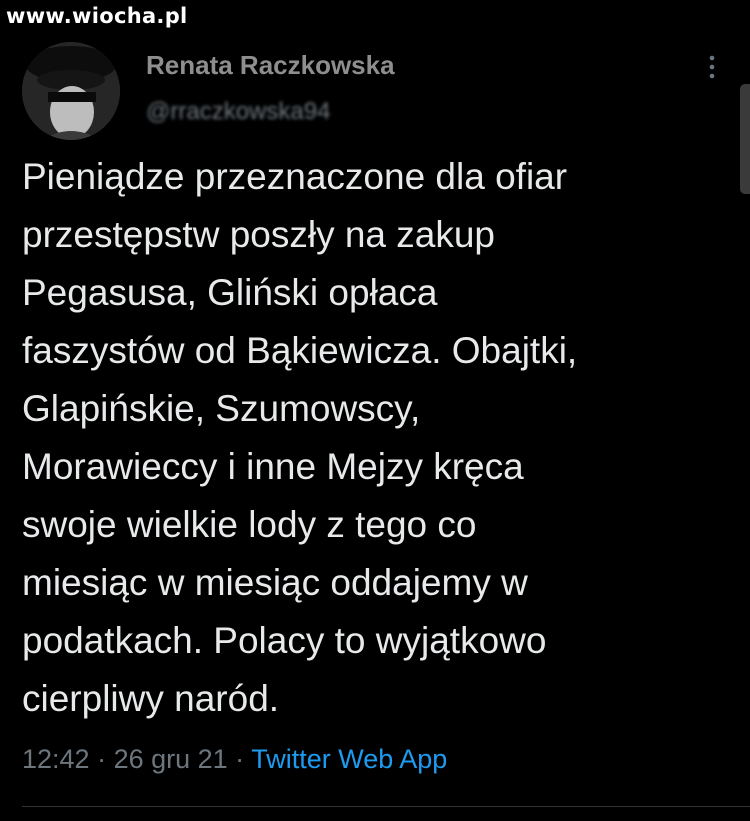  I want to click on tweet-date: 26 gru 21, so click(171, 759).